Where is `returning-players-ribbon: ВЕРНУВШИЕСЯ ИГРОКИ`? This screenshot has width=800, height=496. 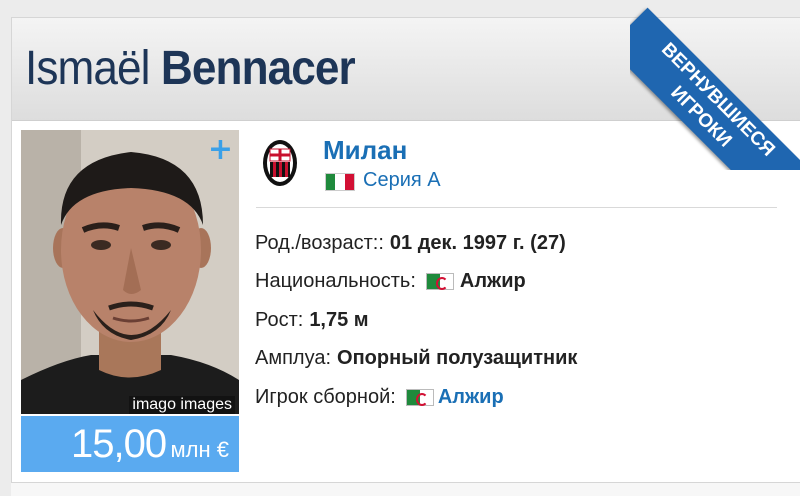 returning-players-ribbon: ВЕРНУВШИЕСЯ ИГРОКИ is located at coordinates (715, 85).